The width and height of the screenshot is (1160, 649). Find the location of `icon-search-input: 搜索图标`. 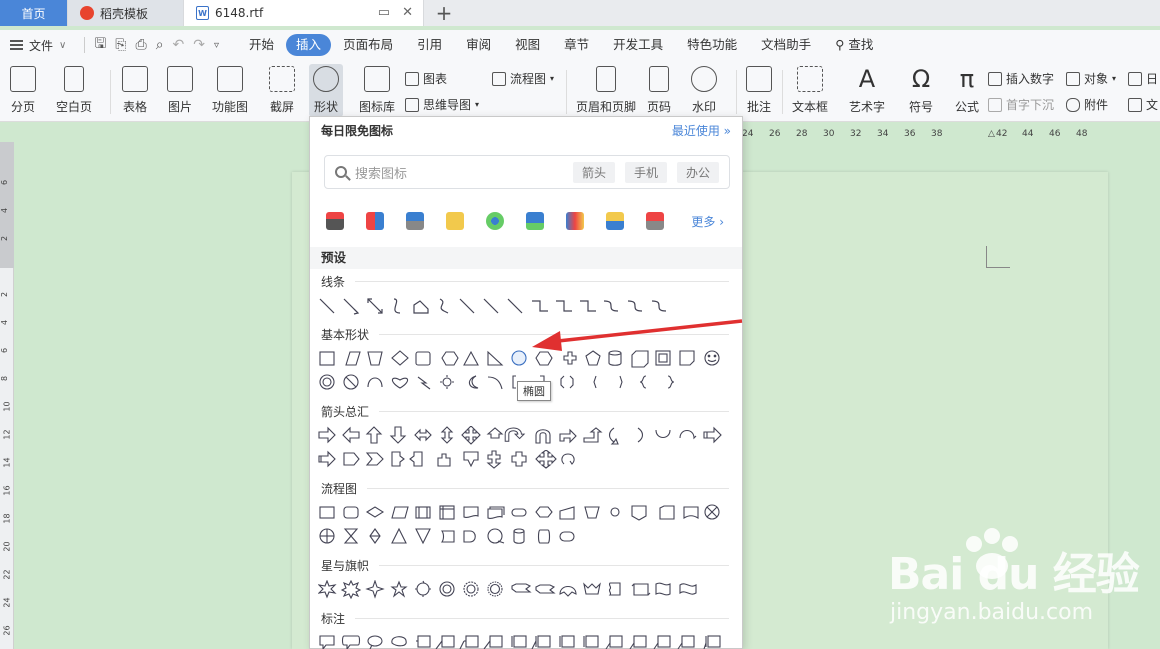

icon-search-input: 搜索图标 is located at coordinates (464, 172).